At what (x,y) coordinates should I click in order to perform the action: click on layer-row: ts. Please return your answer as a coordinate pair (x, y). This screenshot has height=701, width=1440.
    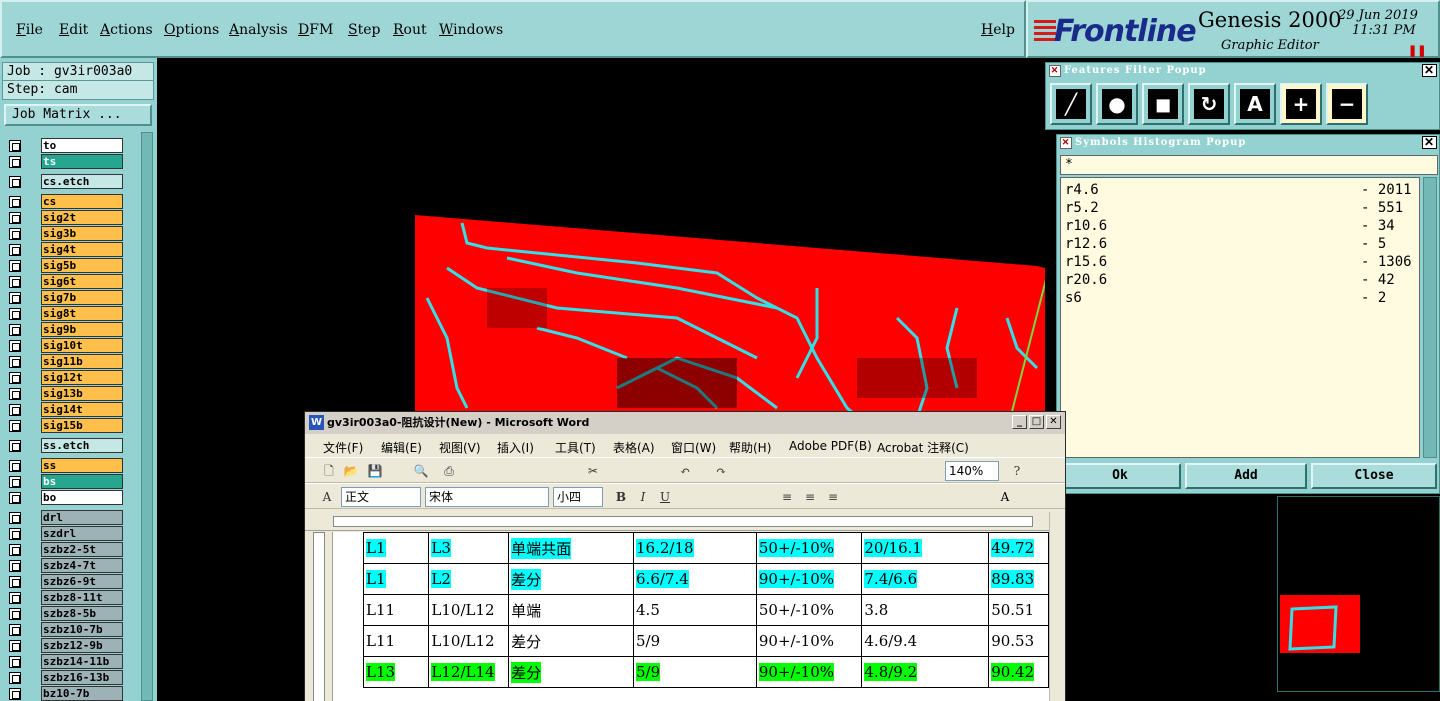
    Looking at the image, I should click on (71, 161).